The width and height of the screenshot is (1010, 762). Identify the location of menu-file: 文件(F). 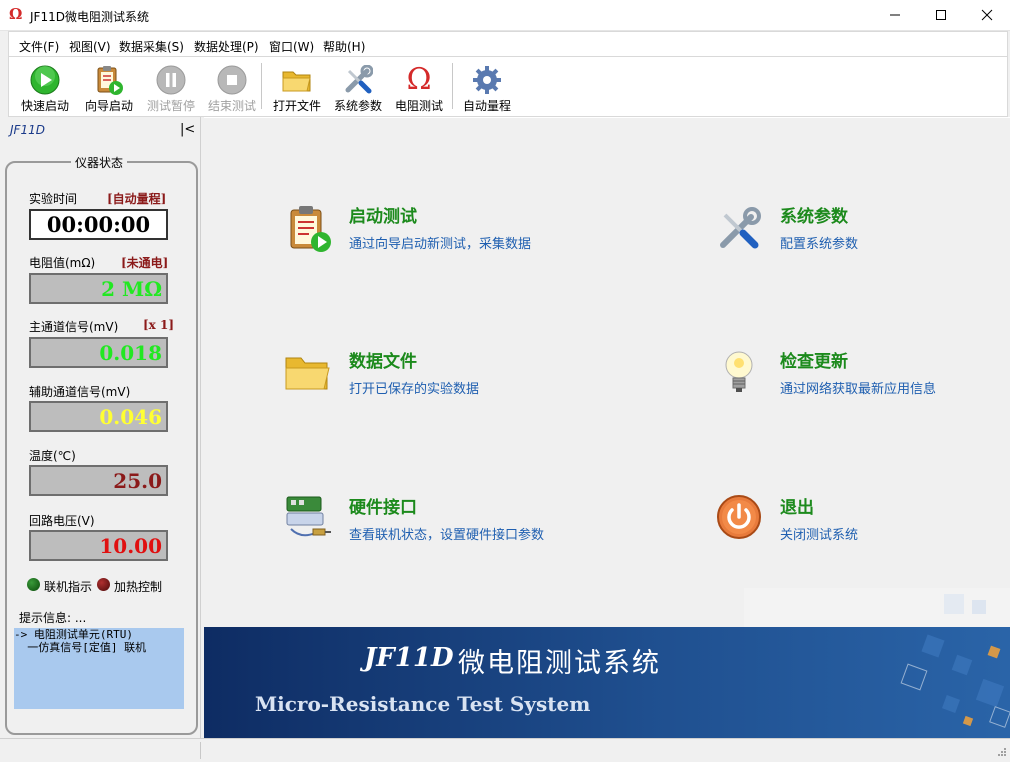
(39, 46).